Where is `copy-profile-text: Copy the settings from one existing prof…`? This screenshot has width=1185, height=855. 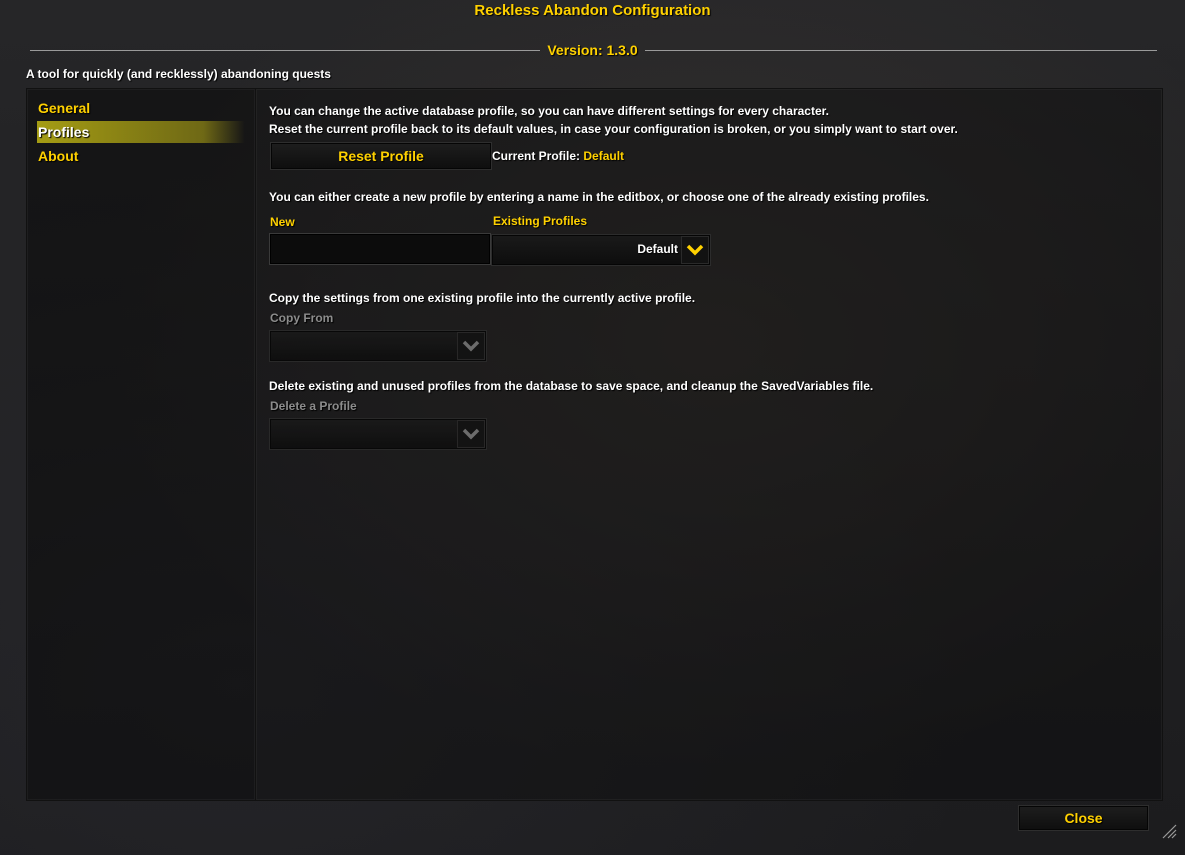 copy-profile-text: Copy the settings from one existing prof… is located at coordinates (482, 298).